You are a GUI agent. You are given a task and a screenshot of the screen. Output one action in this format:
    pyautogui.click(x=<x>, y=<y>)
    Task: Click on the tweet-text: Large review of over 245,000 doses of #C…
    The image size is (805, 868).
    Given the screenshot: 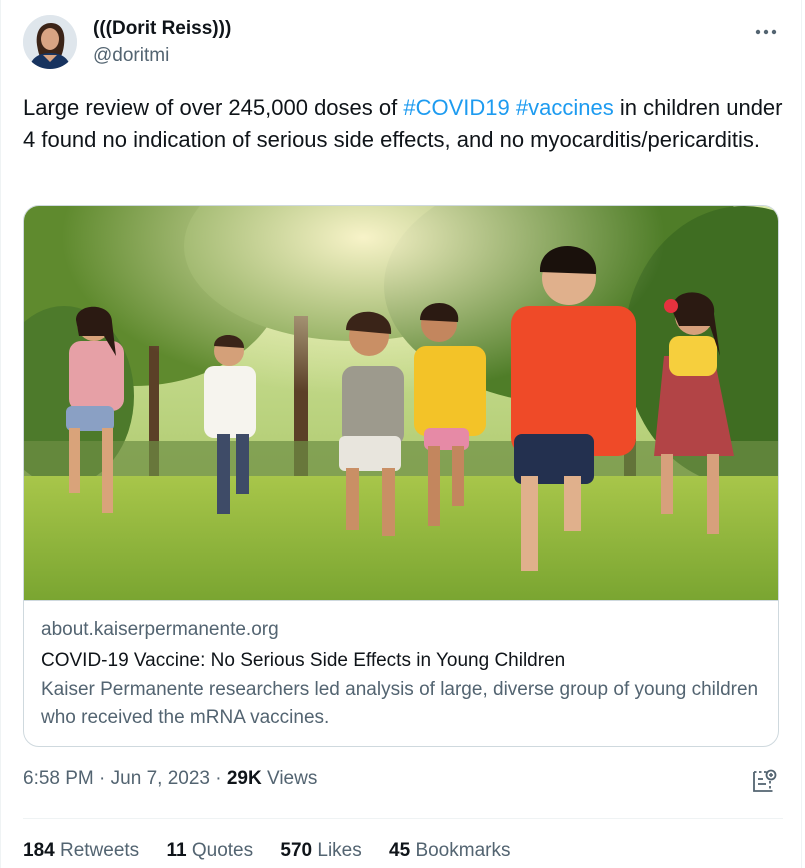 What is the action you would take?
    pyautogui.click(x=403, y=124)
    